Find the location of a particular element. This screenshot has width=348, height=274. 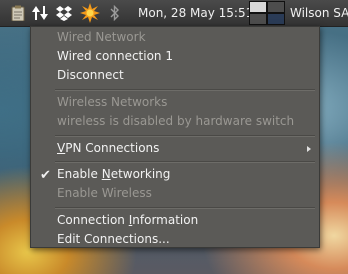

wireless-status-text: wireless is disabled by hardware switch is located at coordinates (176, 121).